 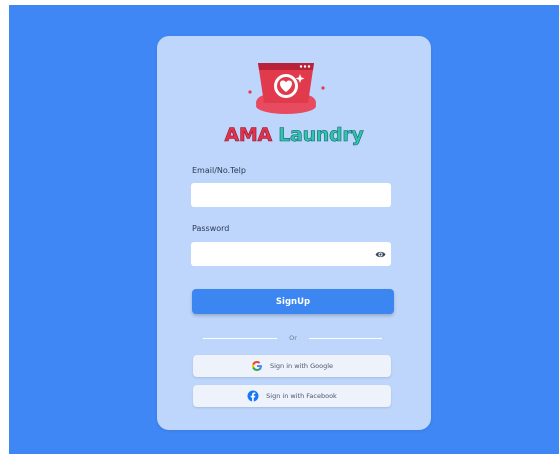 I want to click on facebook-signin-label: Sign in with Facebook, so click(x=301, y=396).